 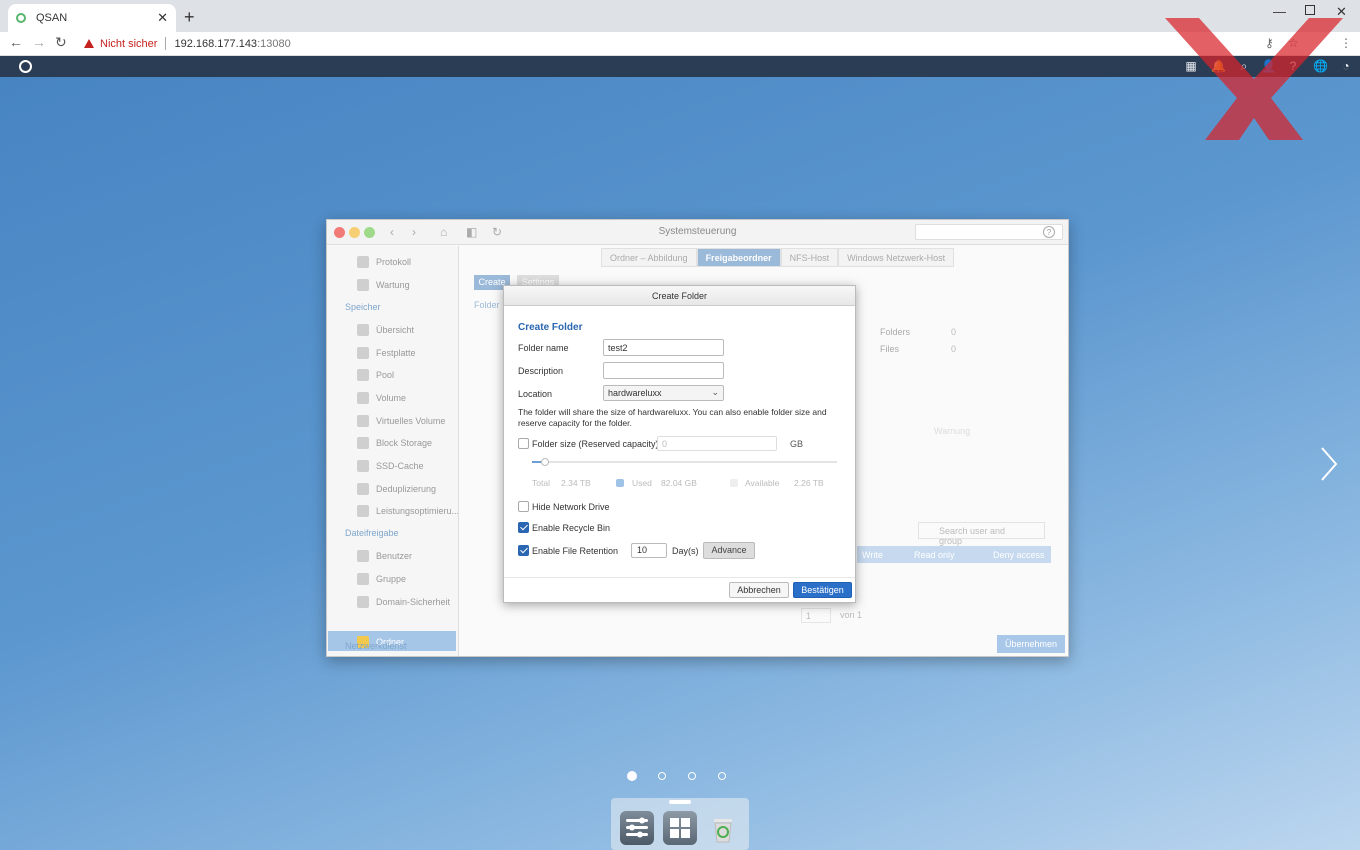 What do you see at coordinates (981, 534) in the screenshot?
I see `user-search-input: Search user and group` at bounding box center [981, 534].